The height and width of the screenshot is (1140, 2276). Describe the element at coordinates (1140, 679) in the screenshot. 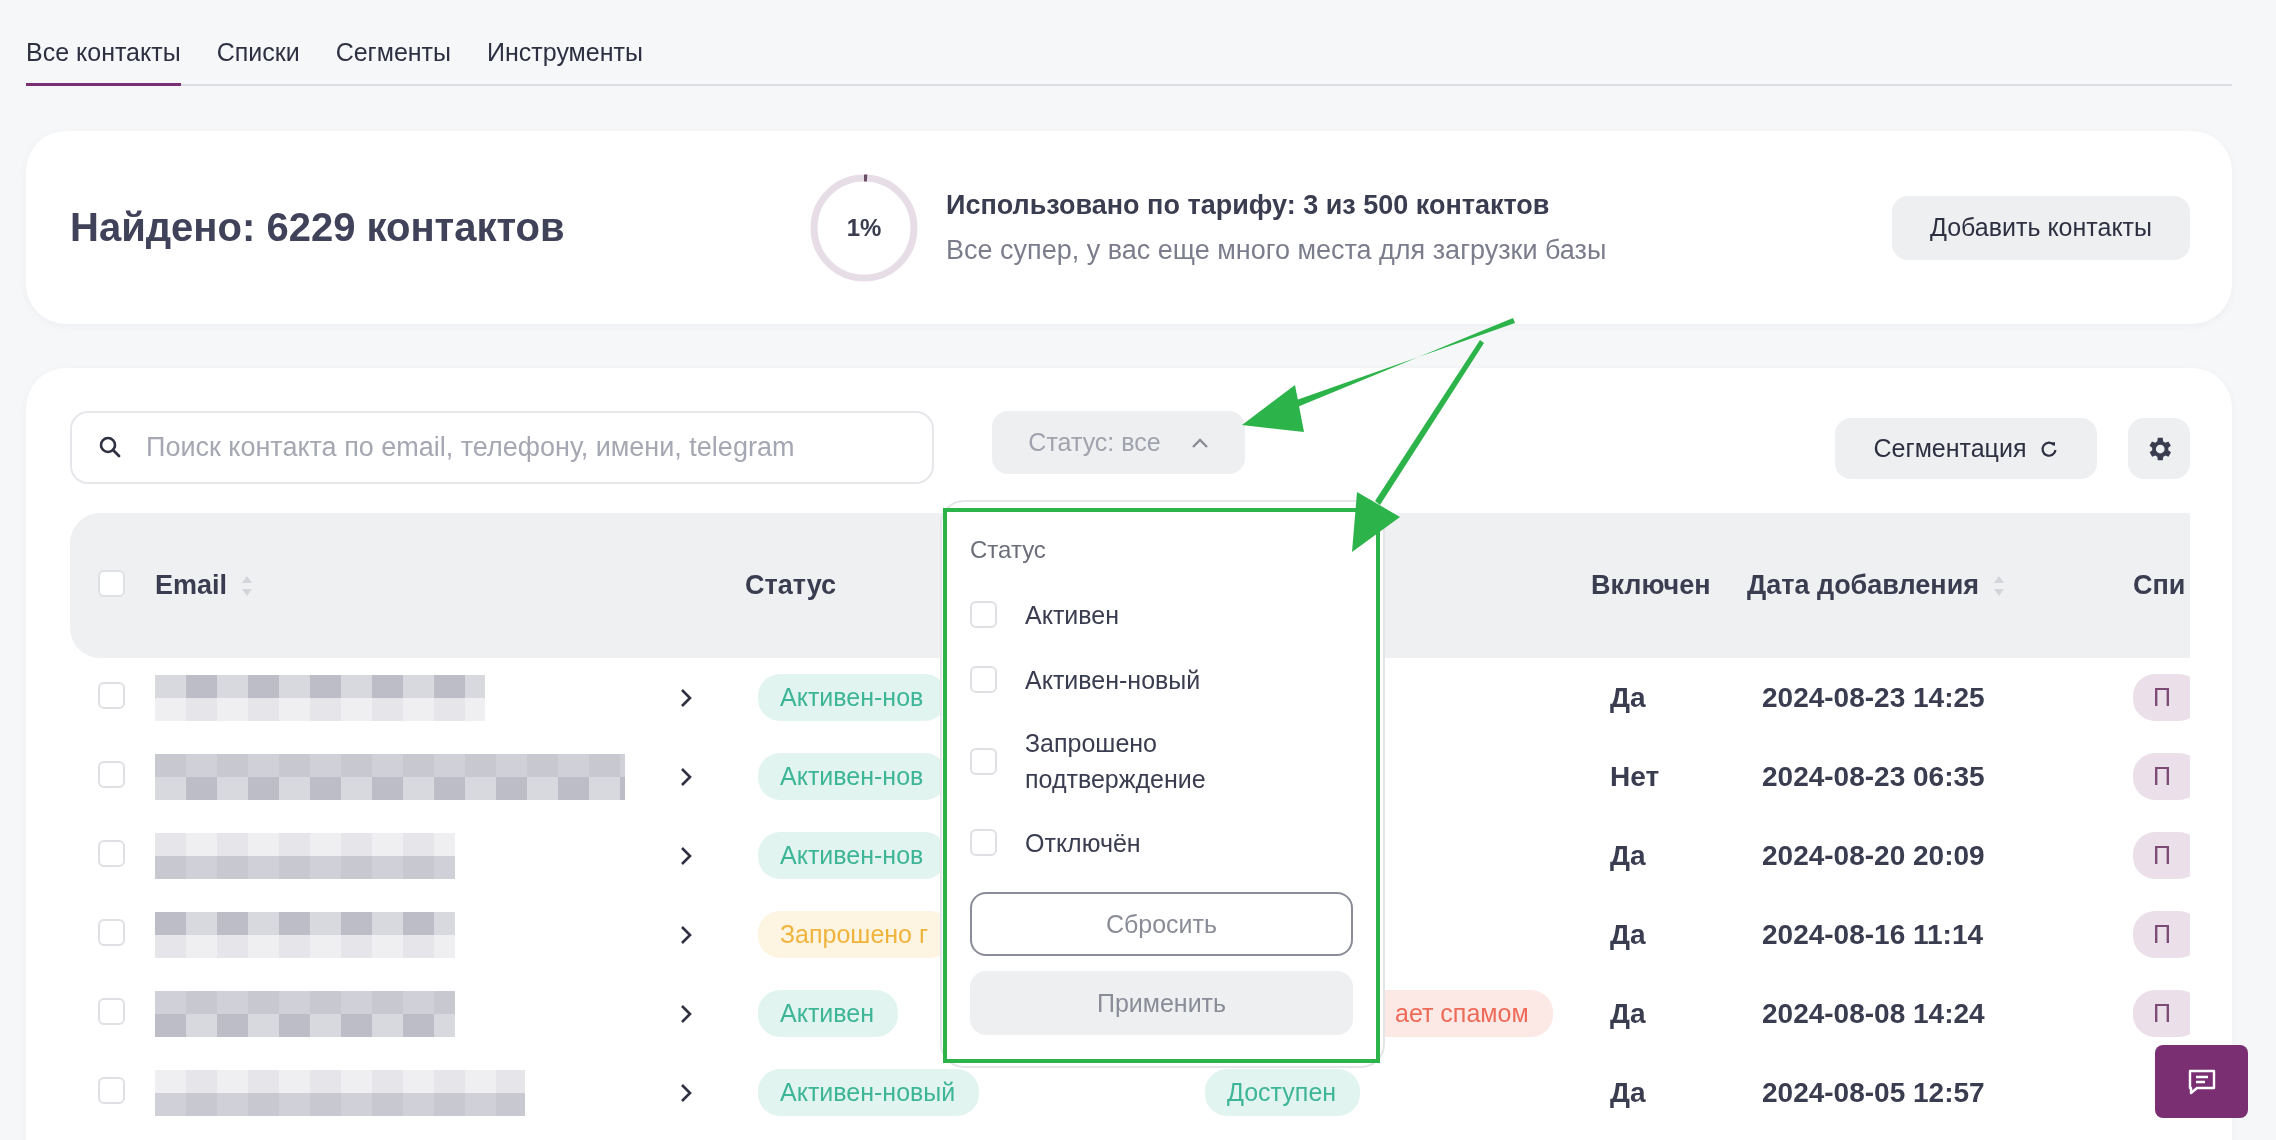

I see `option-label: Активен-новый` at that location.